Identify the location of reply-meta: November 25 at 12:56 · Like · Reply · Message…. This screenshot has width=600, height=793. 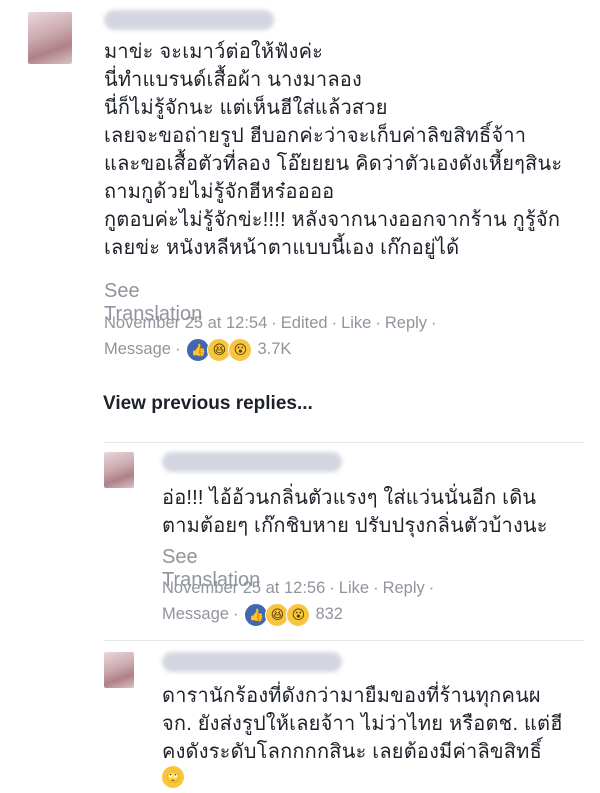
(300, 601).